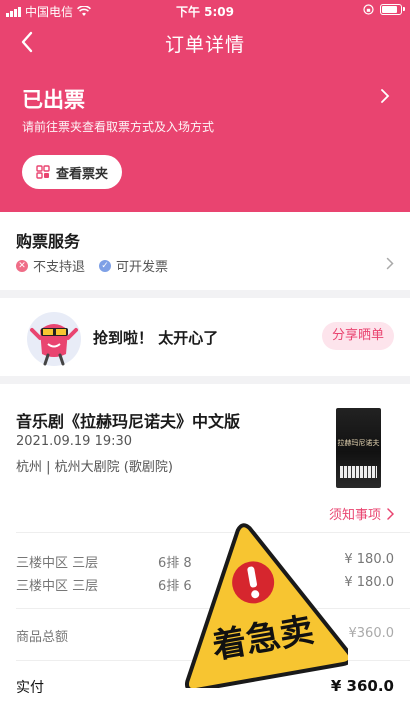 Image resolution: width=410 pixels, height=728 pixels. Describe the element at coordinates (94, 467) in the screenshot. I see `show-venue: 杭州 | 杭州大剧院 (歌剧院)` at that location.